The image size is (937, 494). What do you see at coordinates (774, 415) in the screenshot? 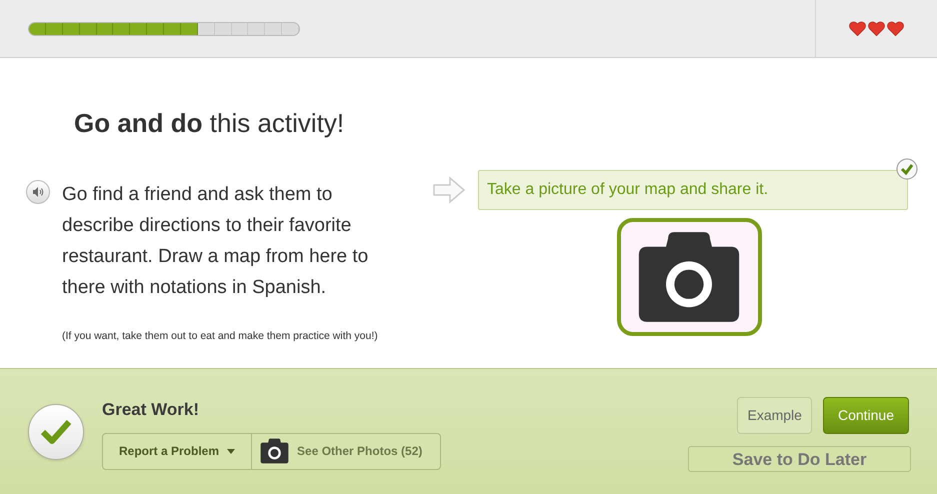
I see `example-button: Example` at bounding box center [774, 415].